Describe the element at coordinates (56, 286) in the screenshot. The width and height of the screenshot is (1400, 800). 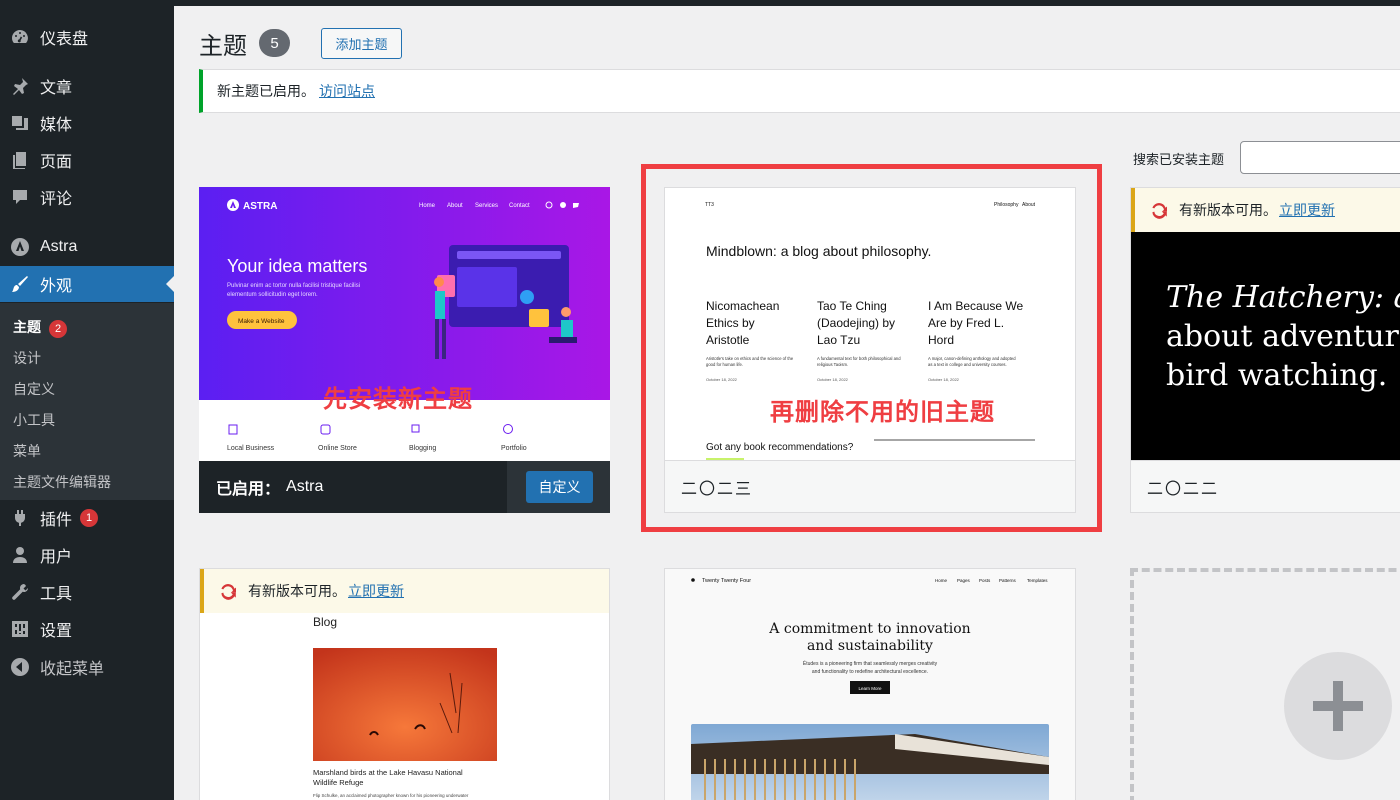
I see `menu-appearance-label: 外观` at that location.